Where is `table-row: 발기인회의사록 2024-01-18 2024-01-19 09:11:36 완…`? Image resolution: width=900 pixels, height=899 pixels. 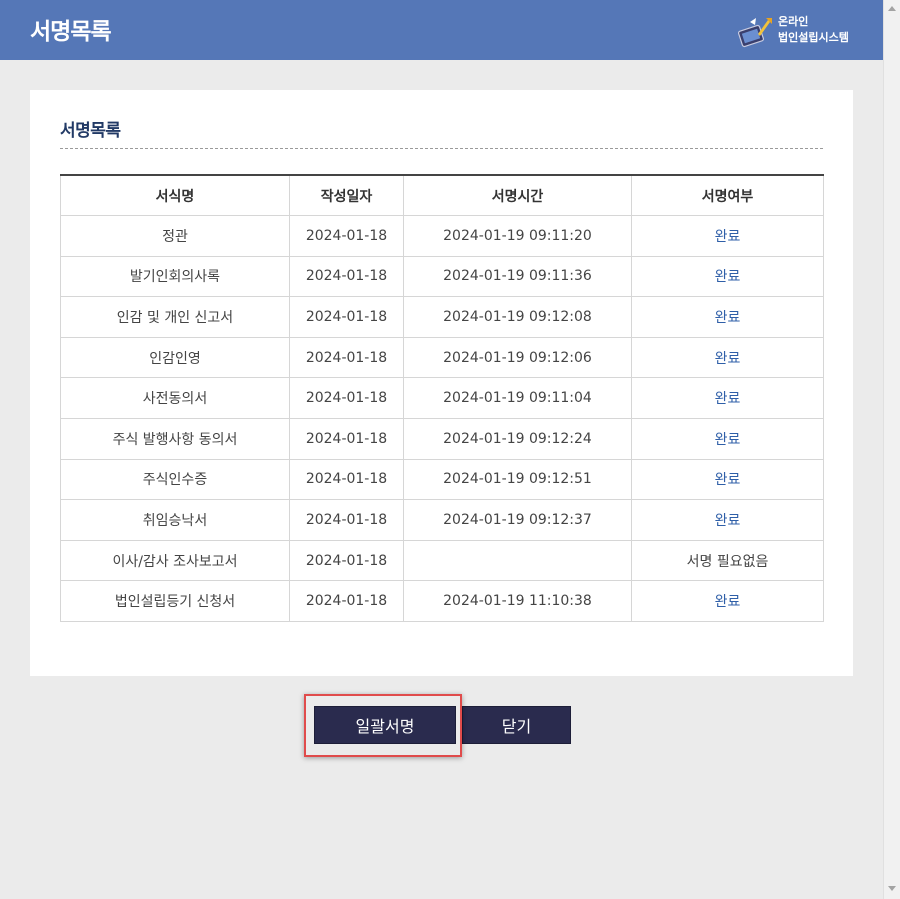 table-row: 발기인회의사록 2024-01-18 2024-01-19 09:11:36 완… is located at coordinates (442, 276).